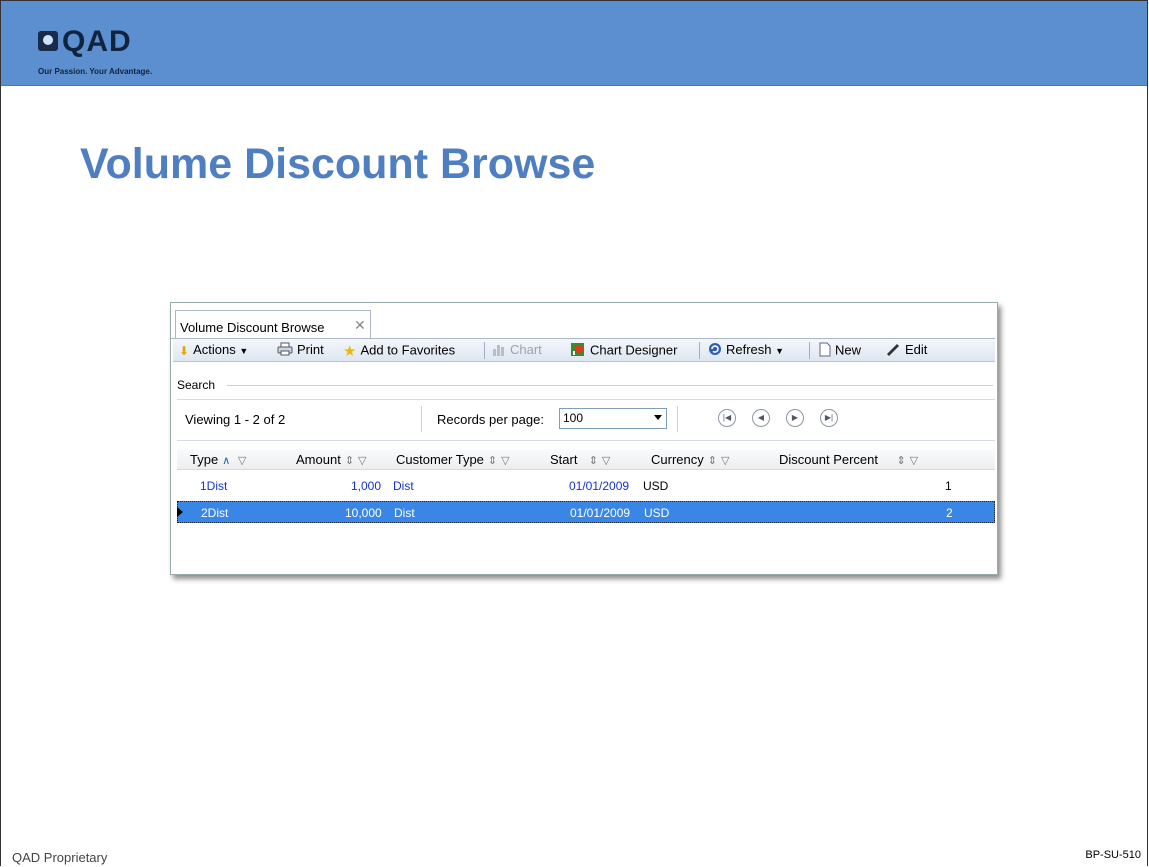  Describe the element at coordinates (893, 350) in the screenshot. I see `pencil-icon` at that location.